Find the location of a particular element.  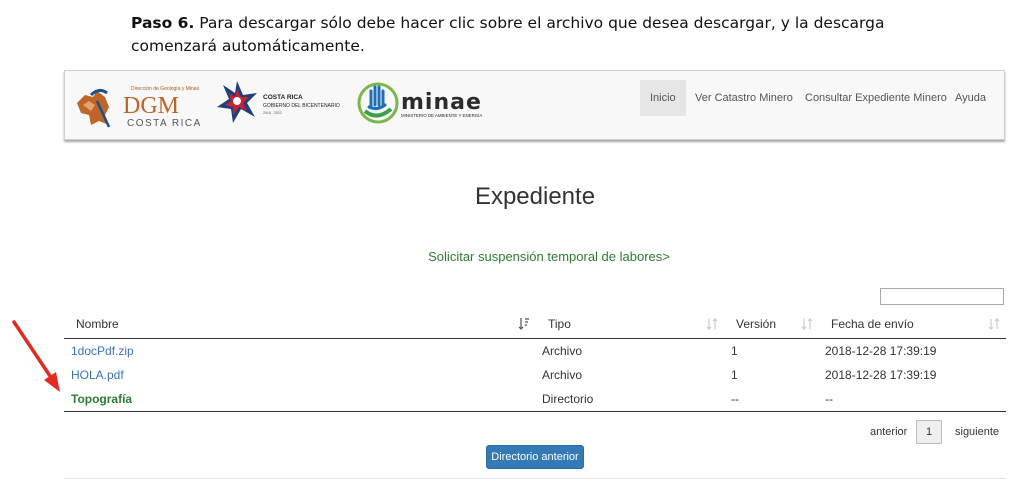

nav-ver-catastro-minero: Ver Catastro Minero is located at coordinates (744, 98).